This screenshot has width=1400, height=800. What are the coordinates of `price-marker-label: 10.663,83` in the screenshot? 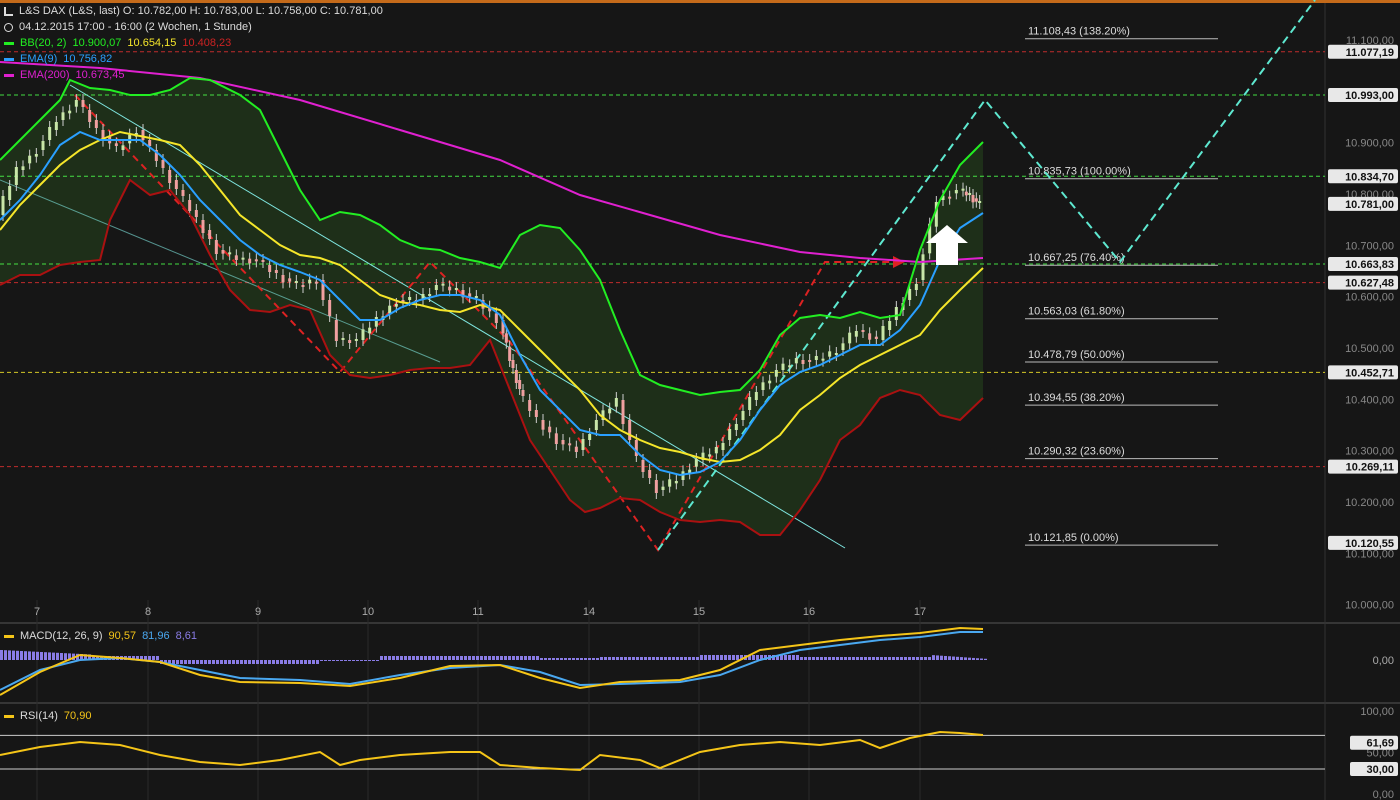 It's located at (1369, 265).